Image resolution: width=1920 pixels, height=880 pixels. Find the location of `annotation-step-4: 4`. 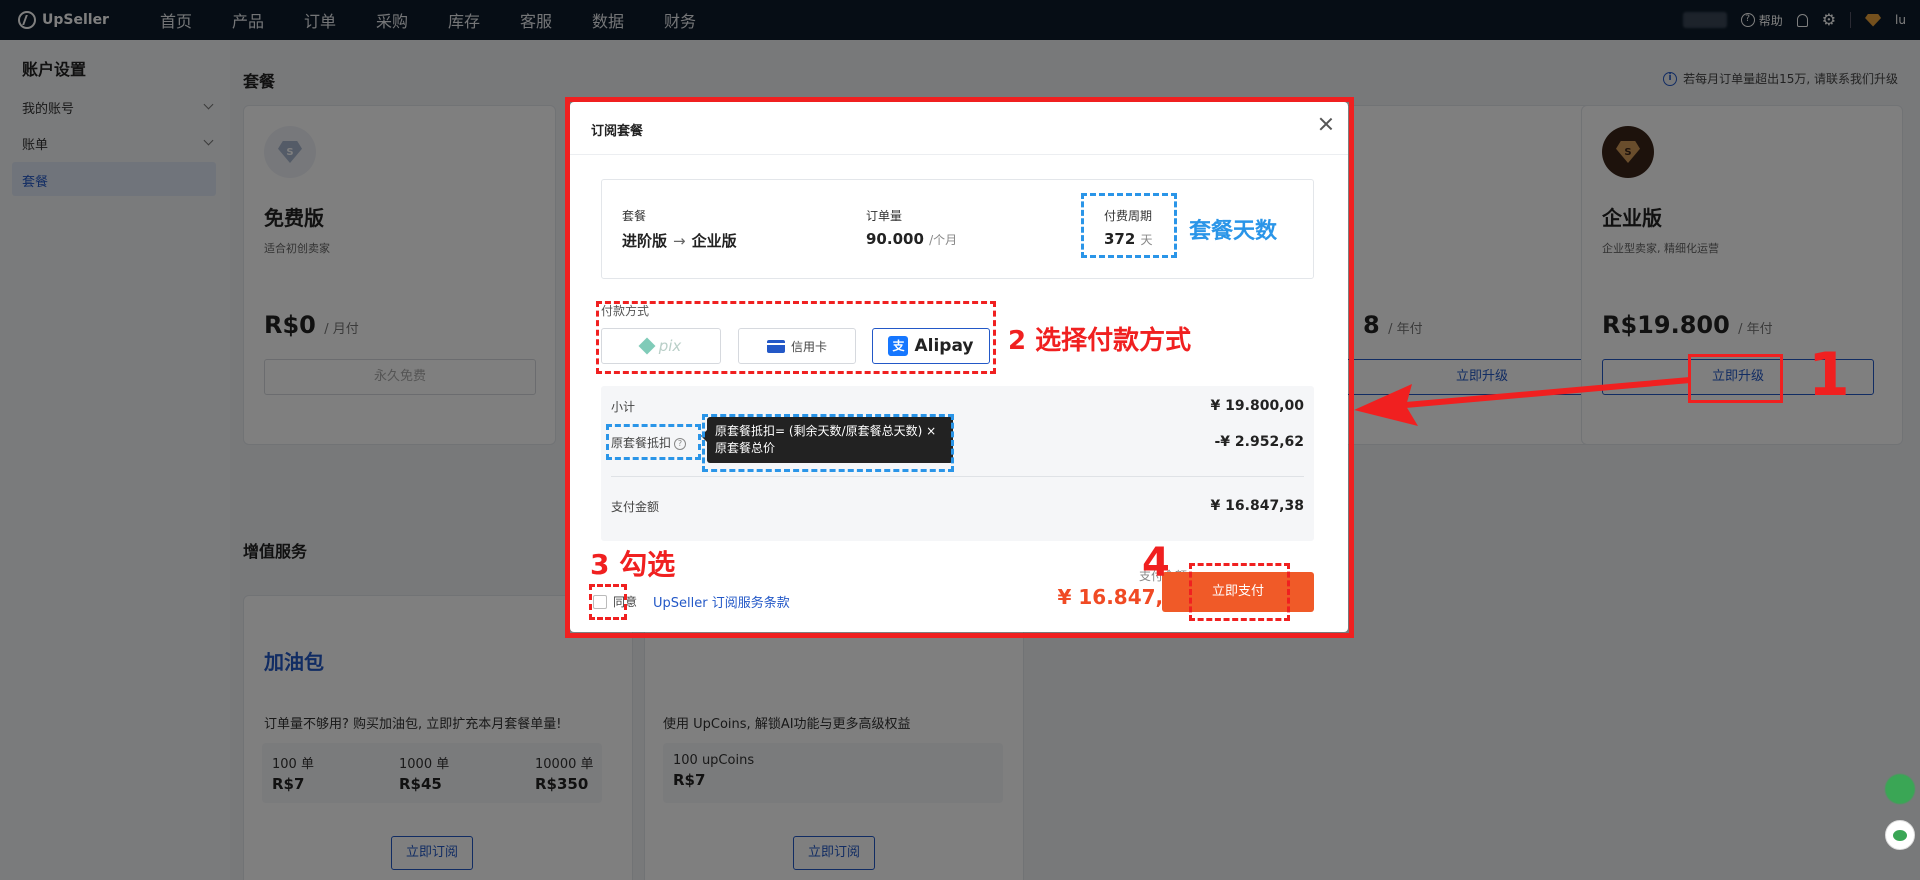

annotation-step-4: 4 is located at coordinates (1156, 563).